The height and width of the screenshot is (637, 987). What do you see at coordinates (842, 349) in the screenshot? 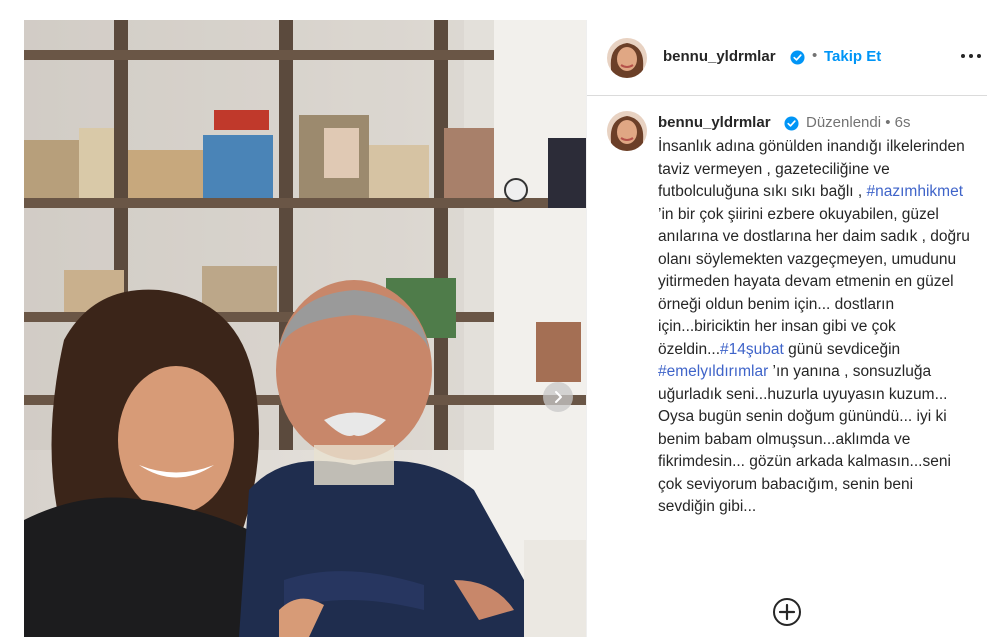
I see `caption-segment: günü sevdiceğin` at bounding box center [842, 349].